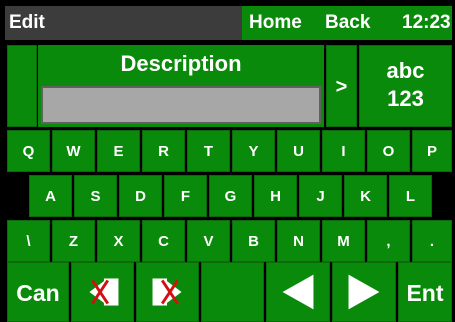 This screenshot has width=455, height=322. What do you see at coordinates (185, 196) in the screenshot?
I see `key-f: F` at bounding box center [185, 196].